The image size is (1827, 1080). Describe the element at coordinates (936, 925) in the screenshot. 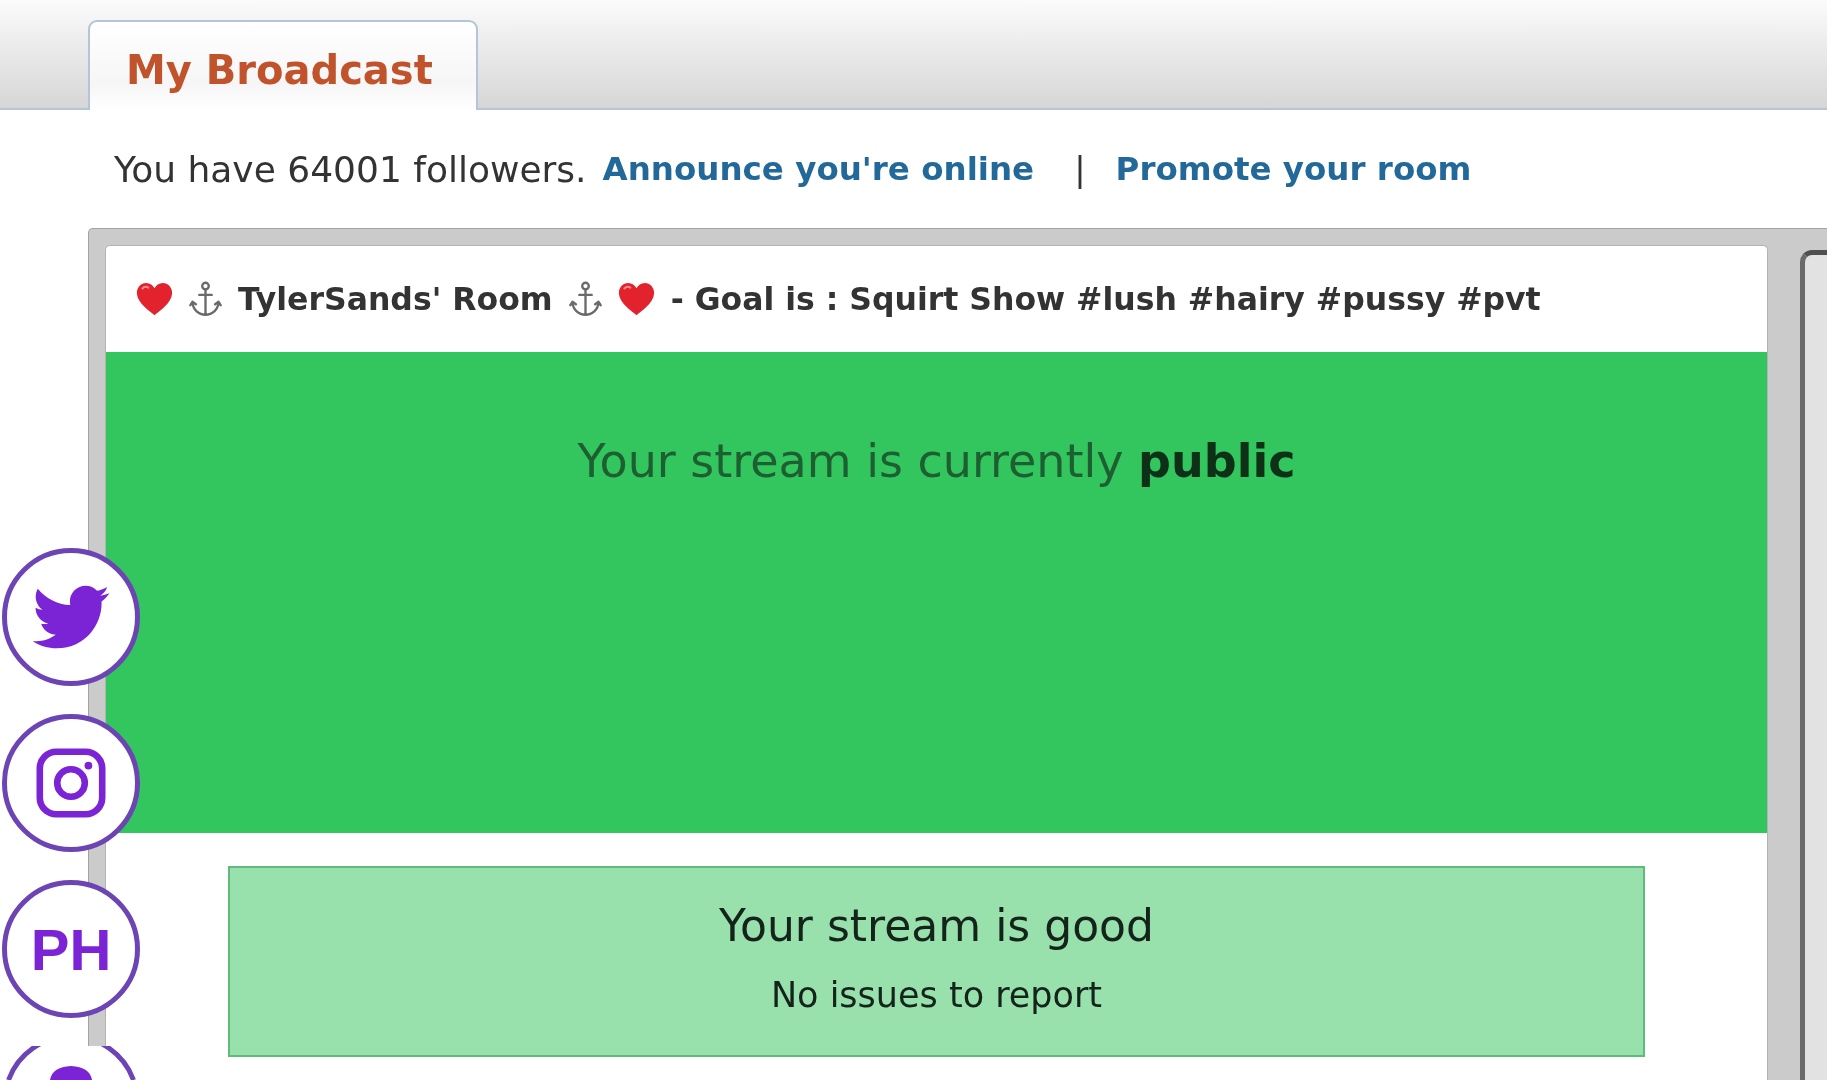

I see `stream-health-title: Your stream is good` at that location.